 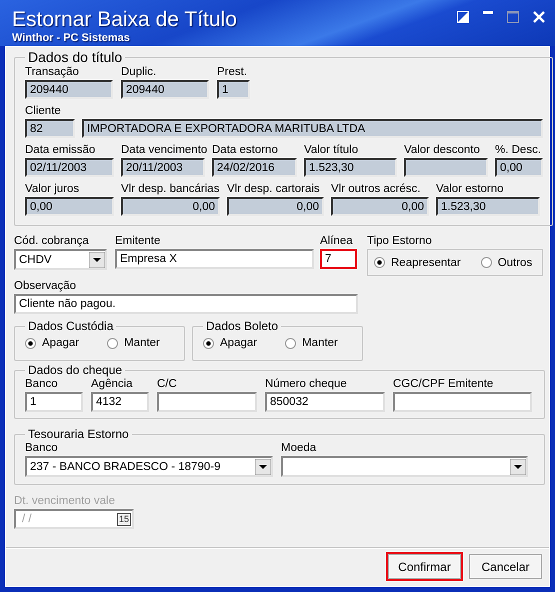 What do you see at coordinates (505, 566) in the screenshot?
I see `dialog-button: Cancelar` at bounding box center [505, 566].